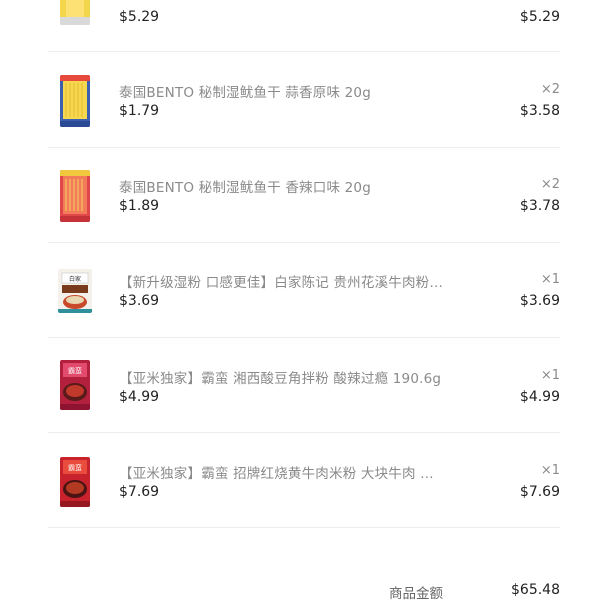 Image resolution: width=600 pixels, height=600 pixels. Describe the element at coordinates (245, 93) in the screenshot. I see `product-title: 泰国BENTO 秘制湿鱿鱼干 蒜香原味 20g` at that location.